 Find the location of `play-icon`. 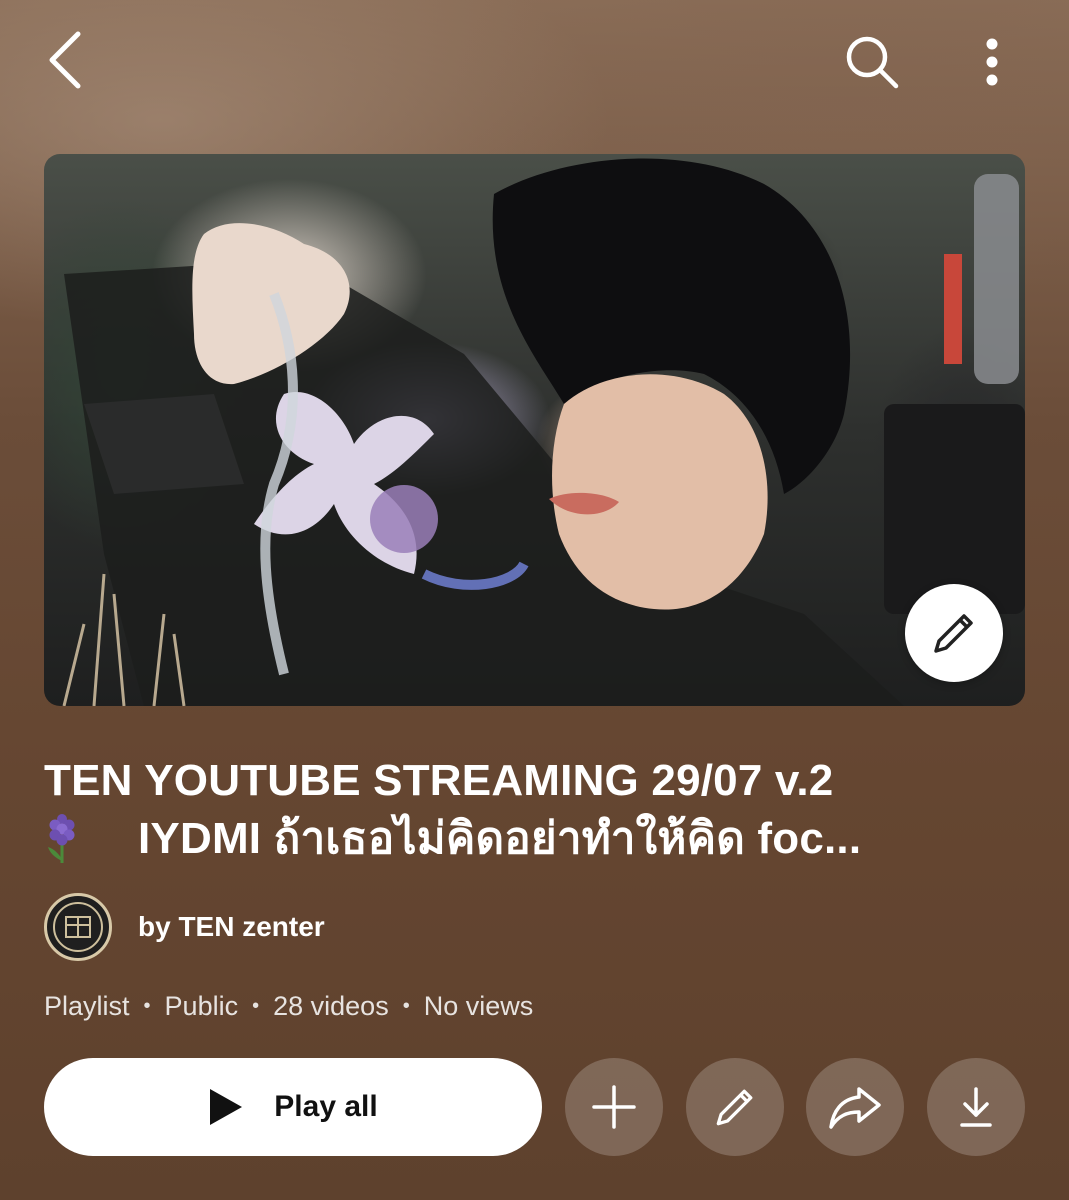

play-icon is located at coordinates (226, 1107).